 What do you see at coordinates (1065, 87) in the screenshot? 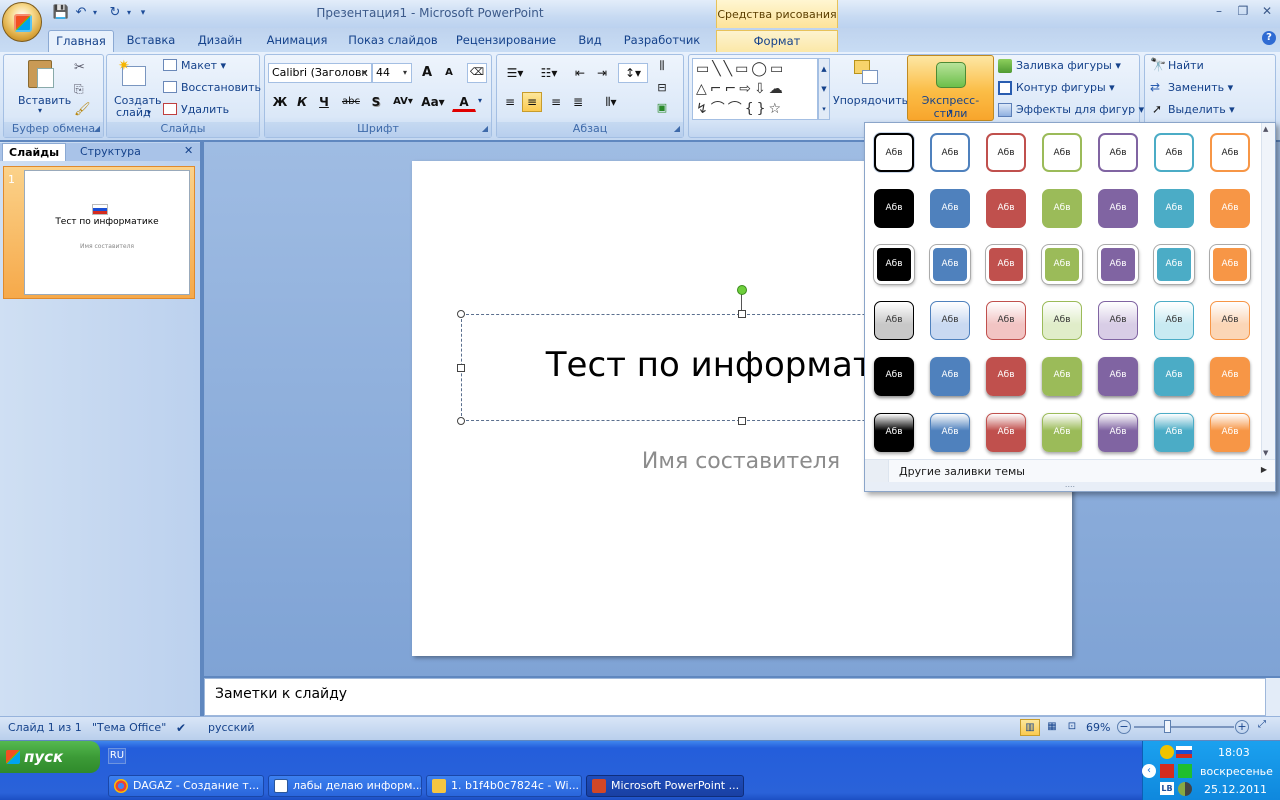
I see `shape-outline-button: Контур фигуры ▾` at bounding box center [1065, 87].